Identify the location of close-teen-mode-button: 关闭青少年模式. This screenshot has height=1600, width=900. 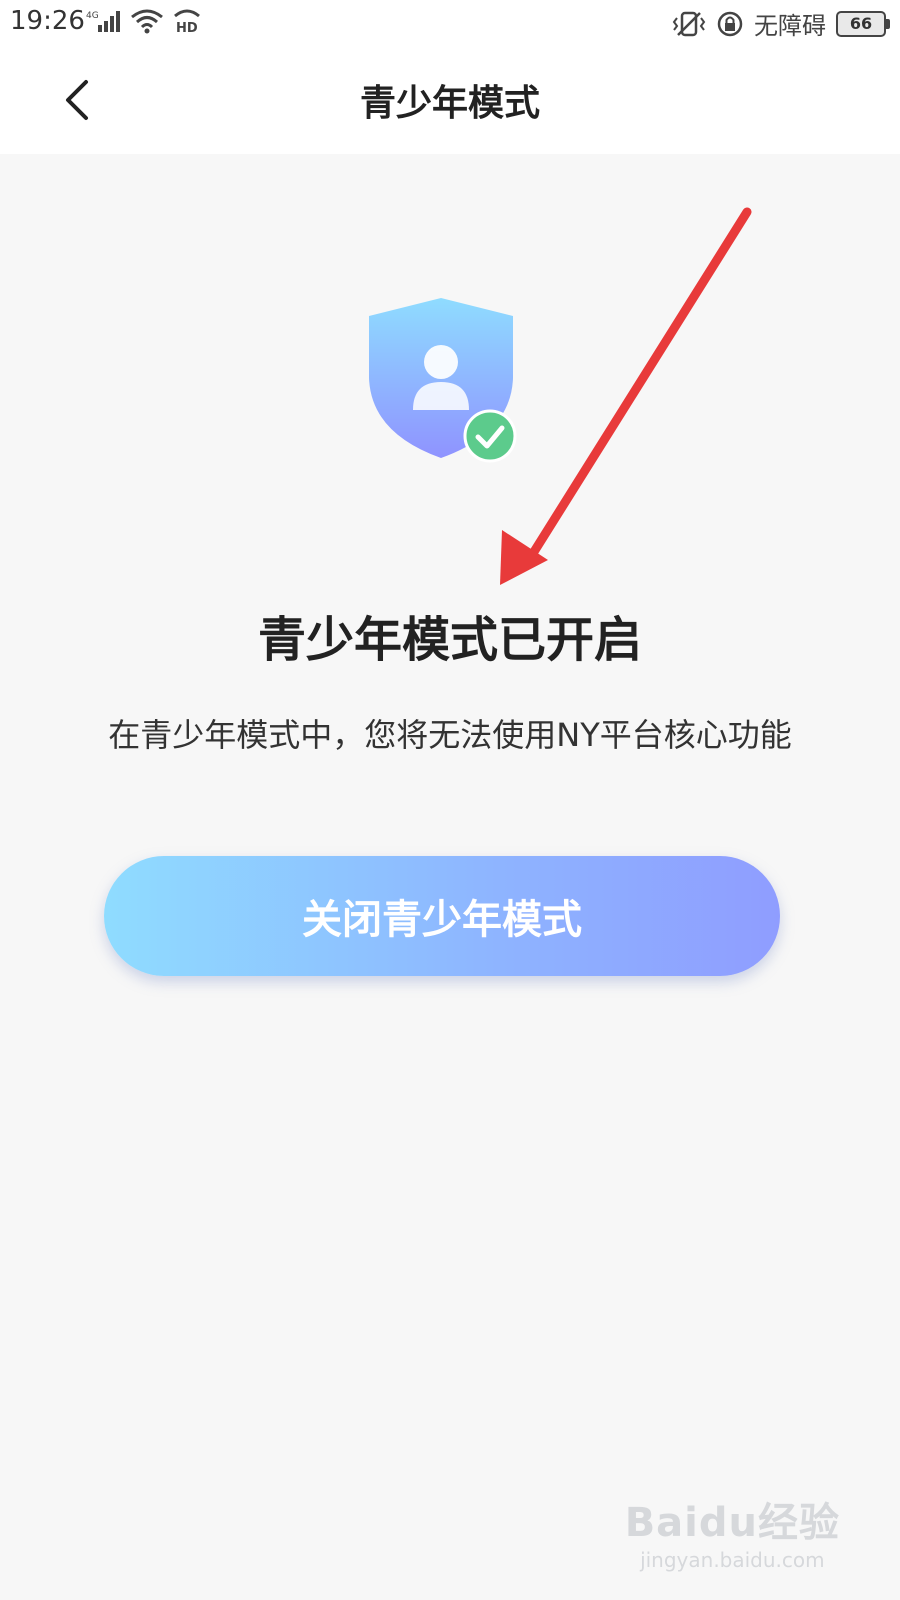
(442, 916).